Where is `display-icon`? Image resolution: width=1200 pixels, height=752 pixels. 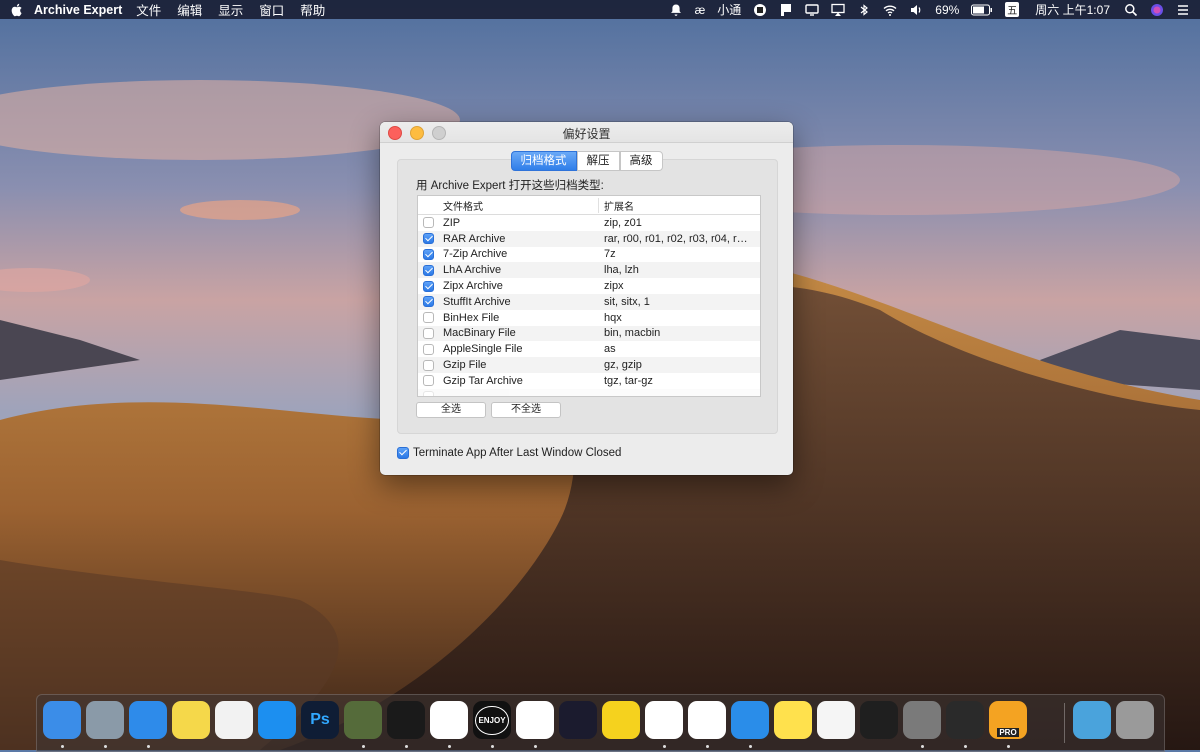
display-icon is located at coordinates (812, 10).